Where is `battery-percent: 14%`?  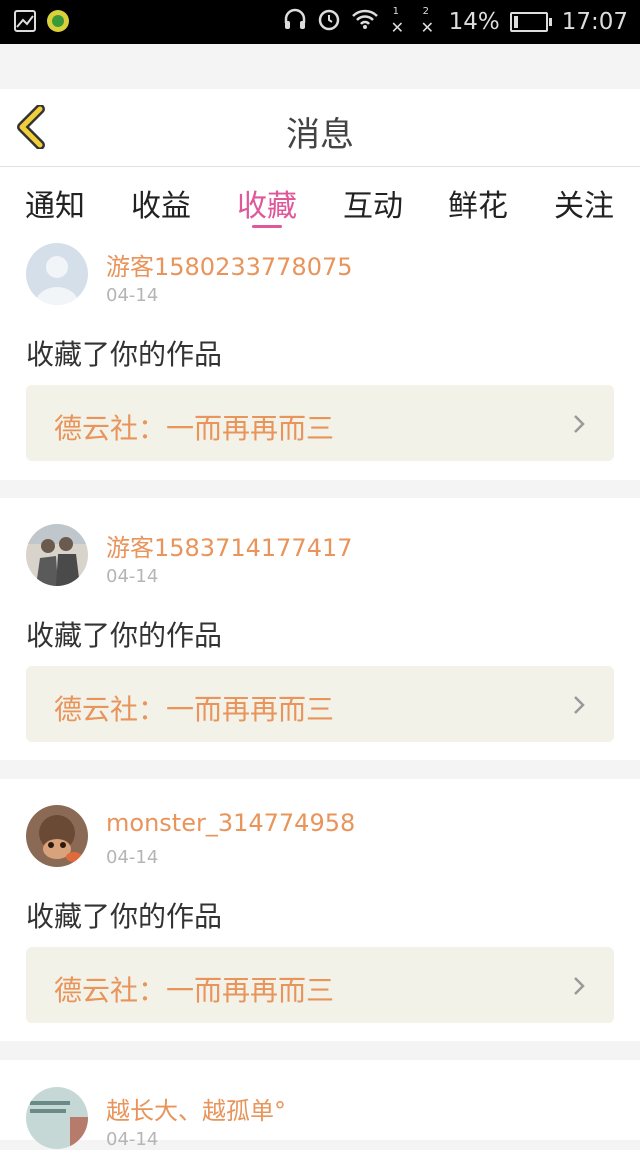 battery-percent: 14% is located at coordinates (474, 22).